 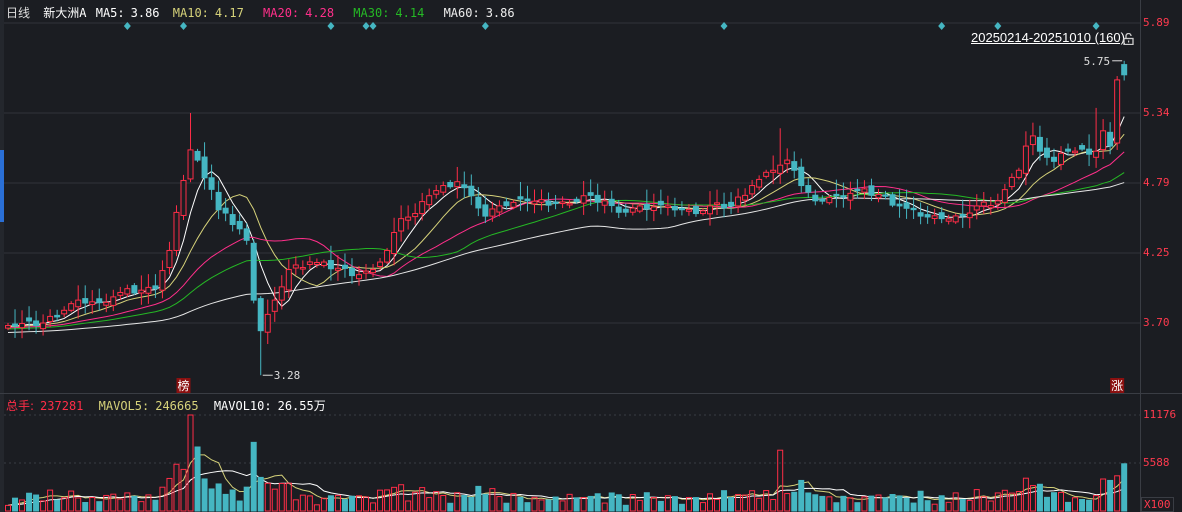 I want to click on ma20-label: MA20:, so click(x=281, y=13).